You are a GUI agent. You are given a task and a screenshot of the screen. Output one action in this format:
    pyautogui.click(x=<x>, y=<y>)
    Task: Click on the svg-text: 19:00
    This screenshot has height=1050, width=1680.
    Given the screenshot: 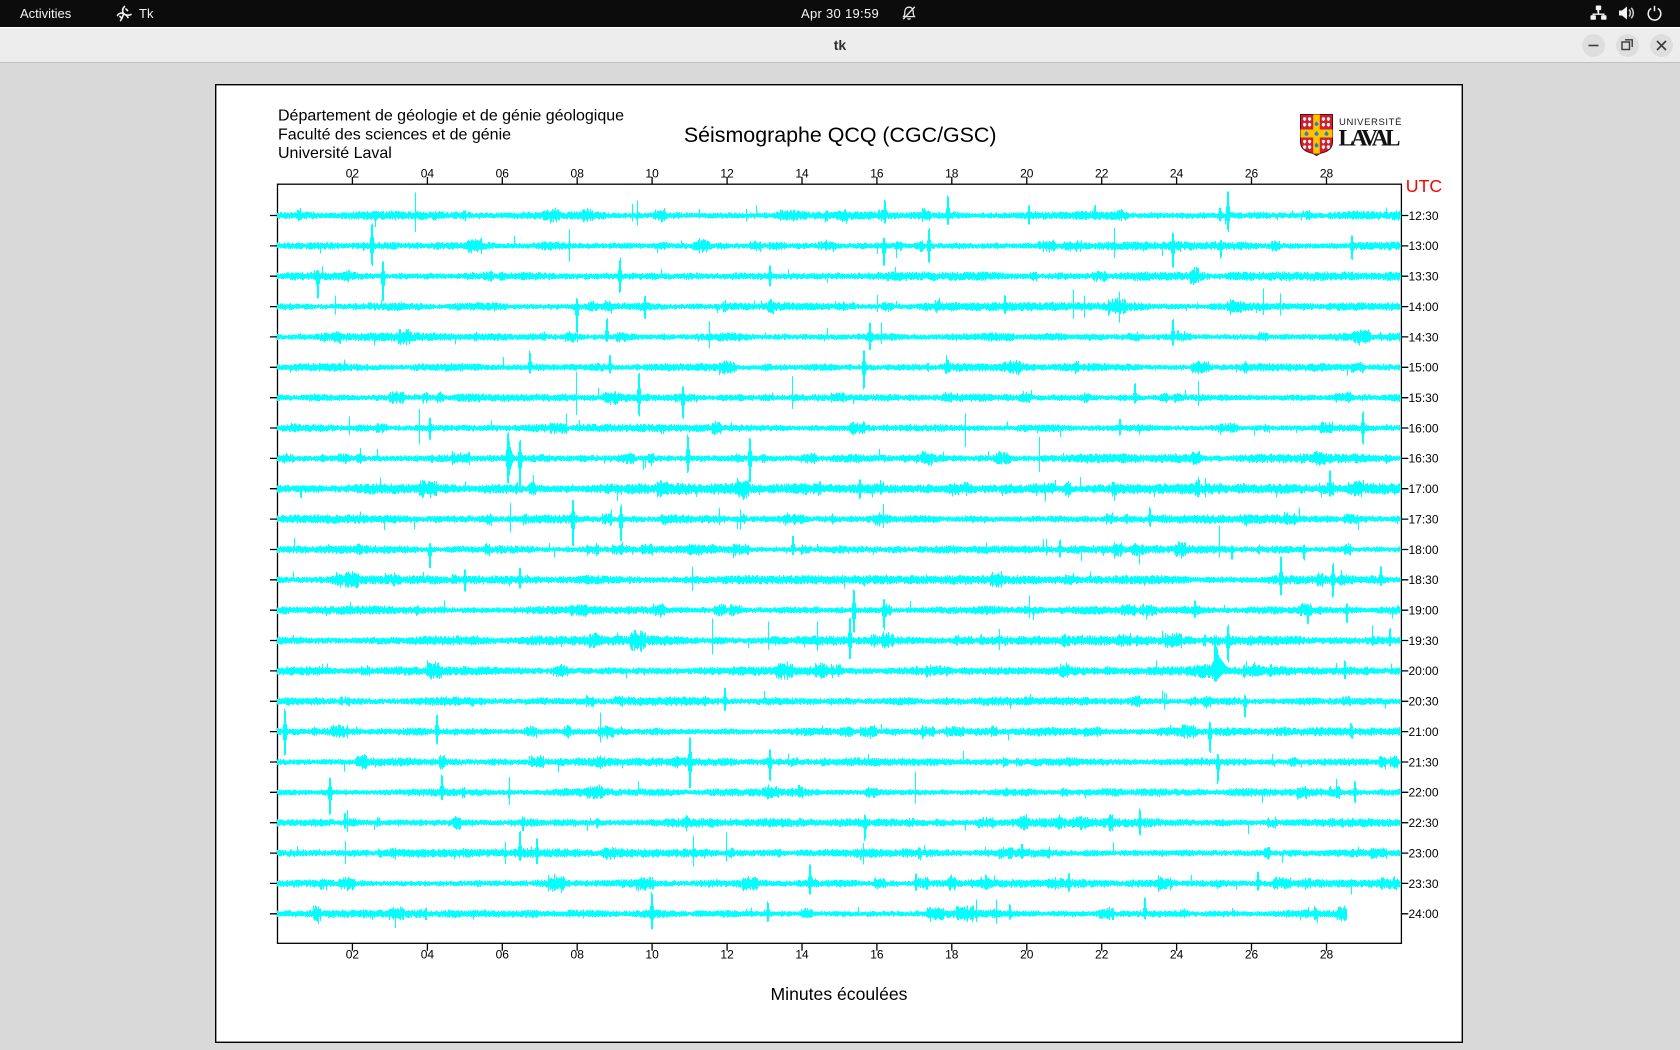 What is the action you would take?
    pyautogui.click(x=1424, y=611)
    